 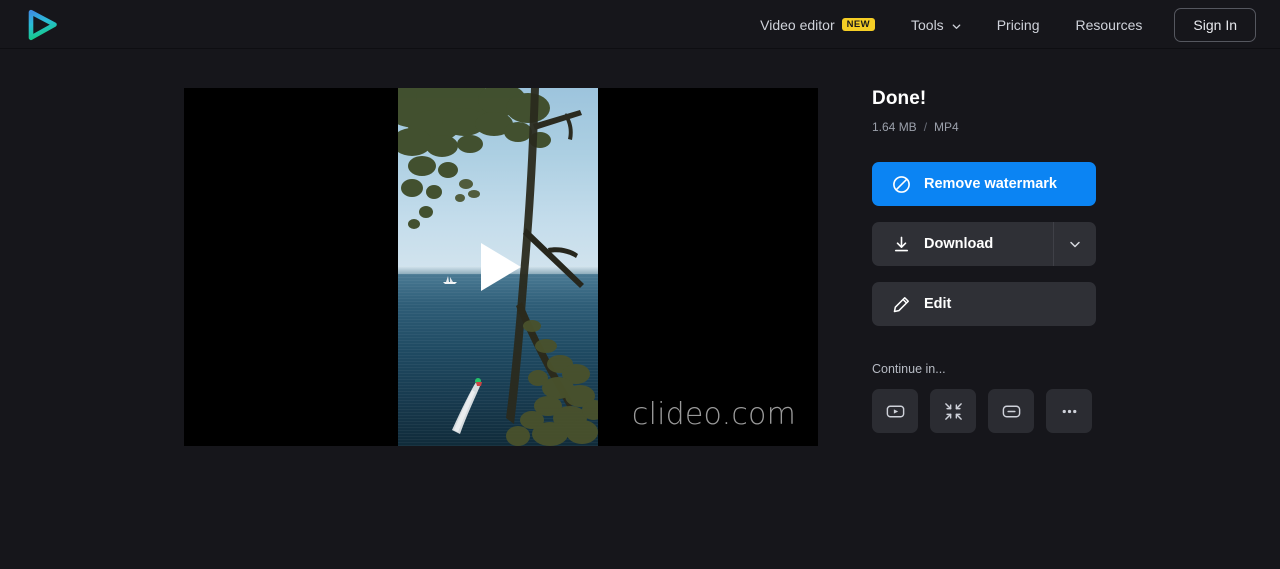 I want to click on nav-pricing: Pricing, so click(x=1018, y=24).